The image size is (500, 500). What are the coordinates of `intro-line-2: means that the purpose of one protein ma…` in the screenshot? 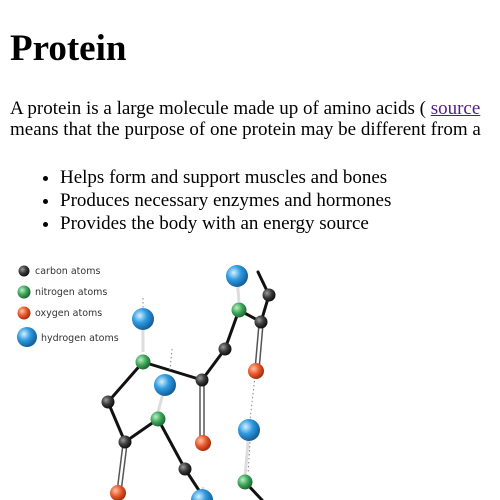 It's located at (245, 129).